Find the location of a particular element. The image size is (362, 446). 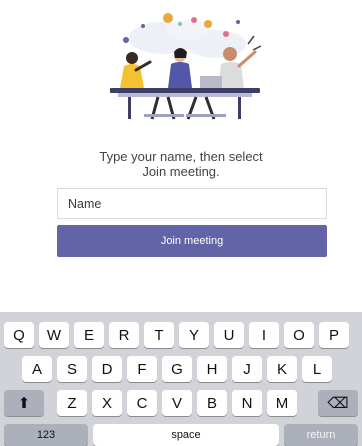

key-v: V is located at coordinates (177, 403).